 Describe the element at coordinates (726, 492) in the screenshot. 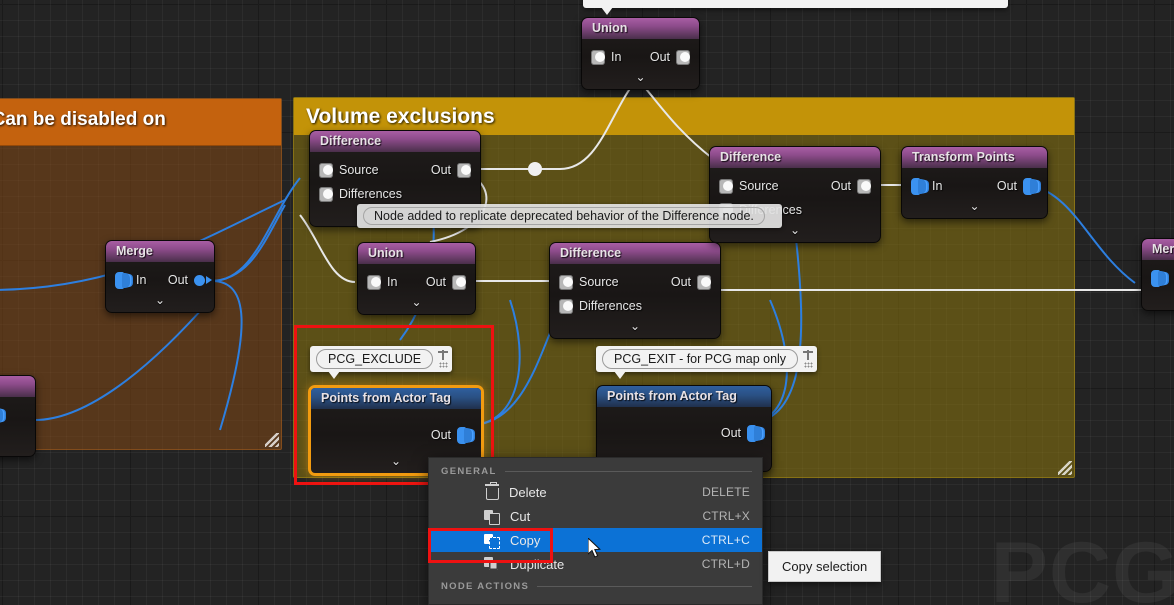

I see `menu-item-shortcut: DELETE` at that location.